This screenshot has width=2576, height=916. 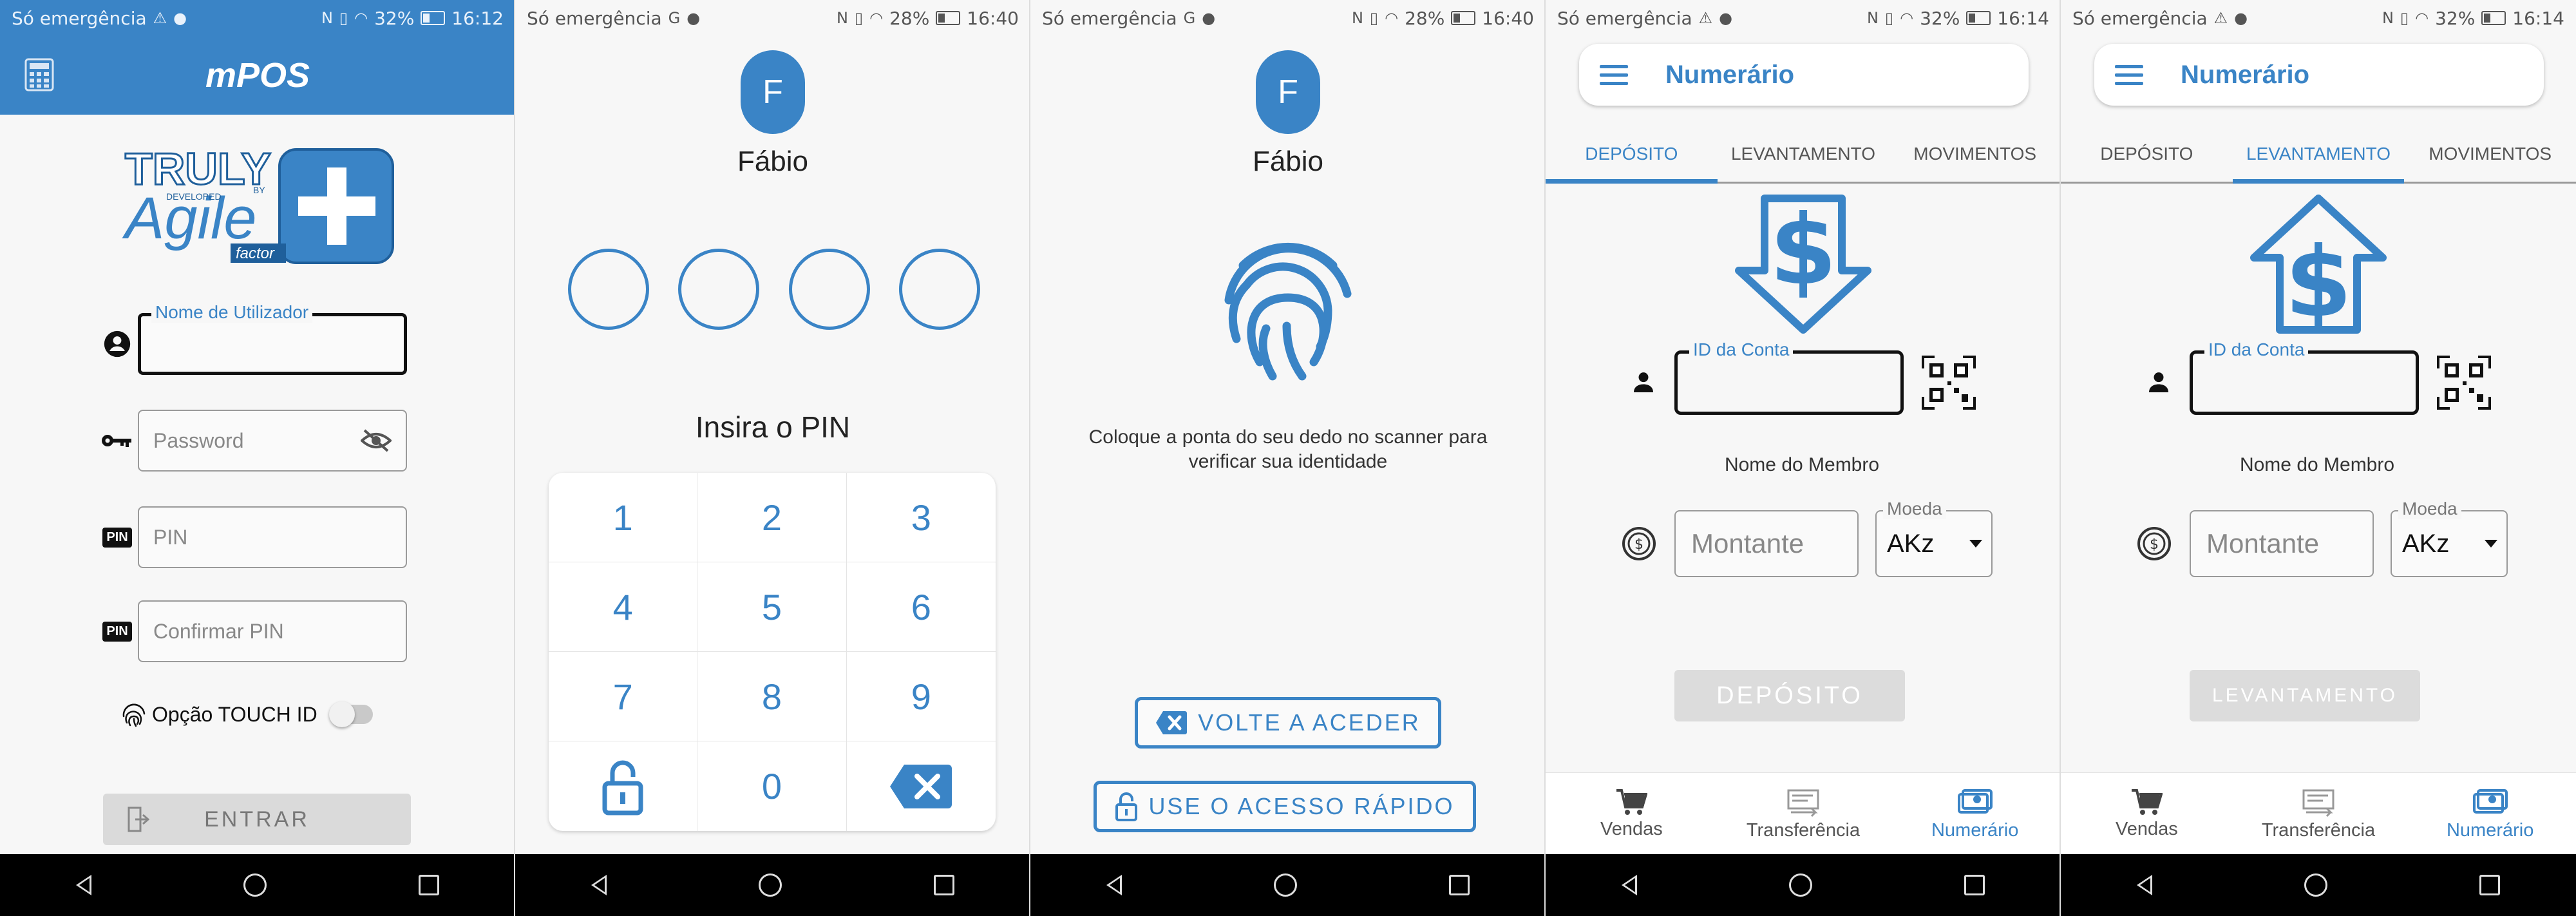 What do you see at coordinates (2146, 828) in the screenshot?
I see `nav-vendas-label: Vendas` at bounding box center [2146, 828].